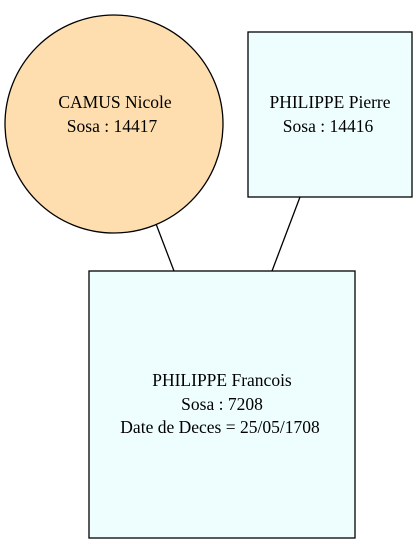 Image resolution: width=419 pixels, height=544 pixels. Describe the element at coordinates (114, 102) in the screenshot. I see `node-camus-nicole-name: CAMUS Nicole` at that location.